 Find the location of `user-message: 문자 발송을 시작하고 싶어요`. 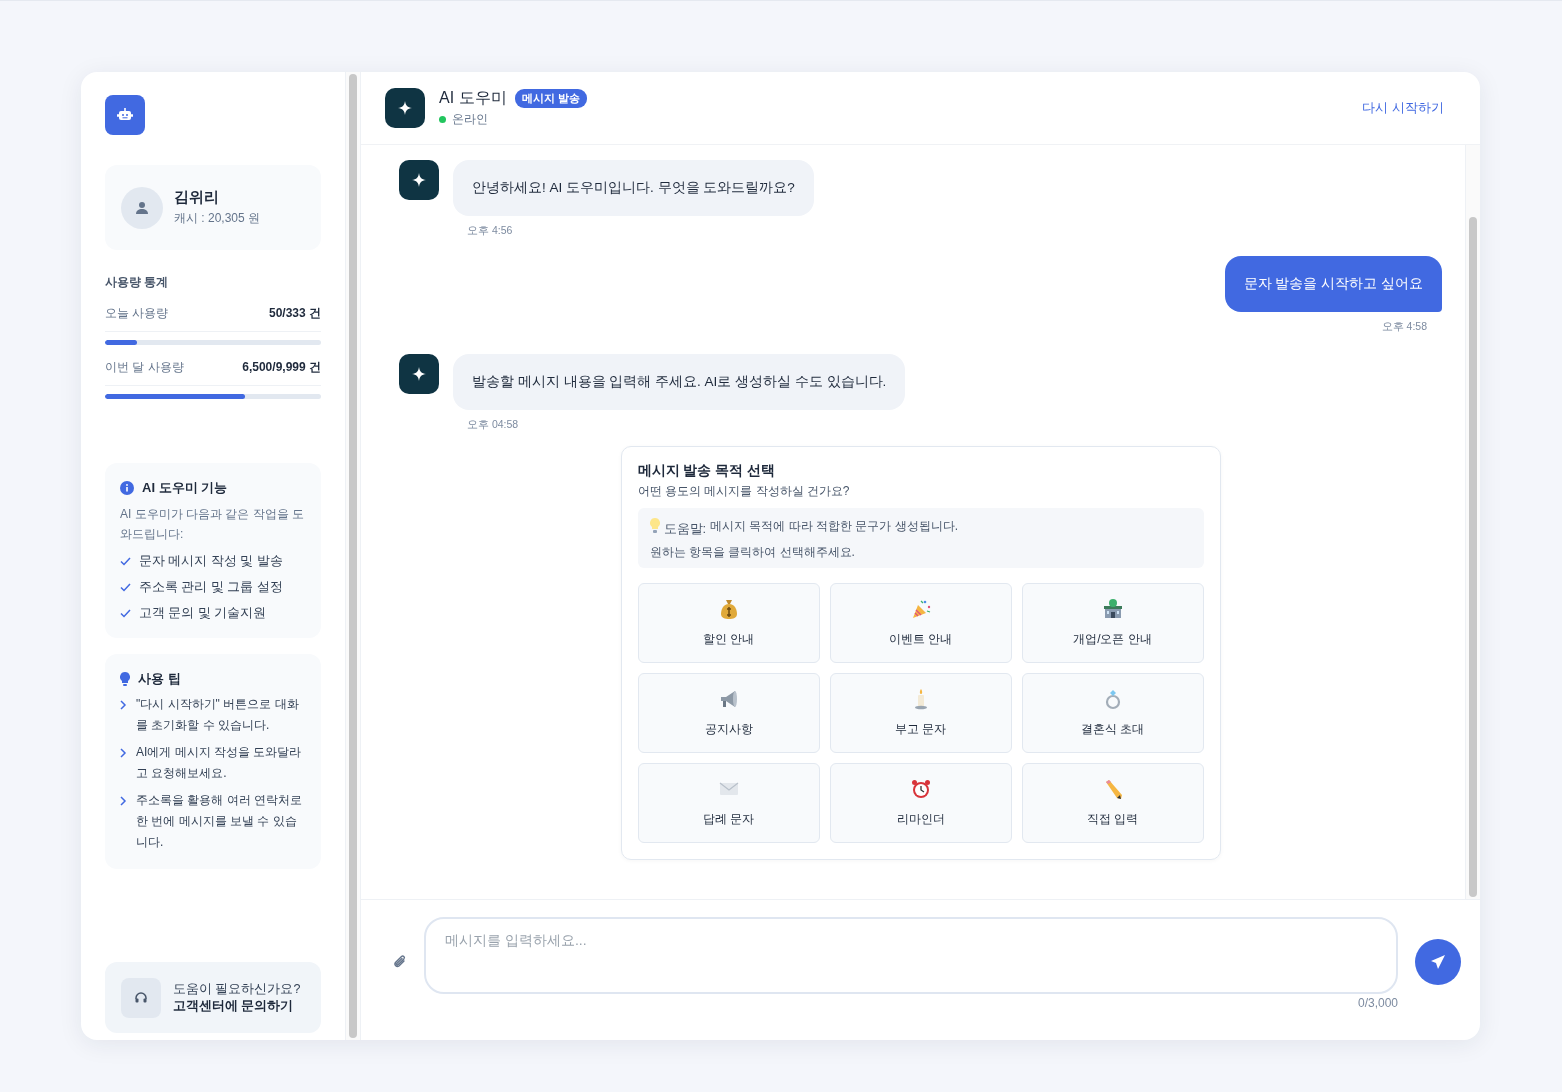

user-message: 문자 발송을 시작하고 싶어요 is located at coordinates (1333, 284).